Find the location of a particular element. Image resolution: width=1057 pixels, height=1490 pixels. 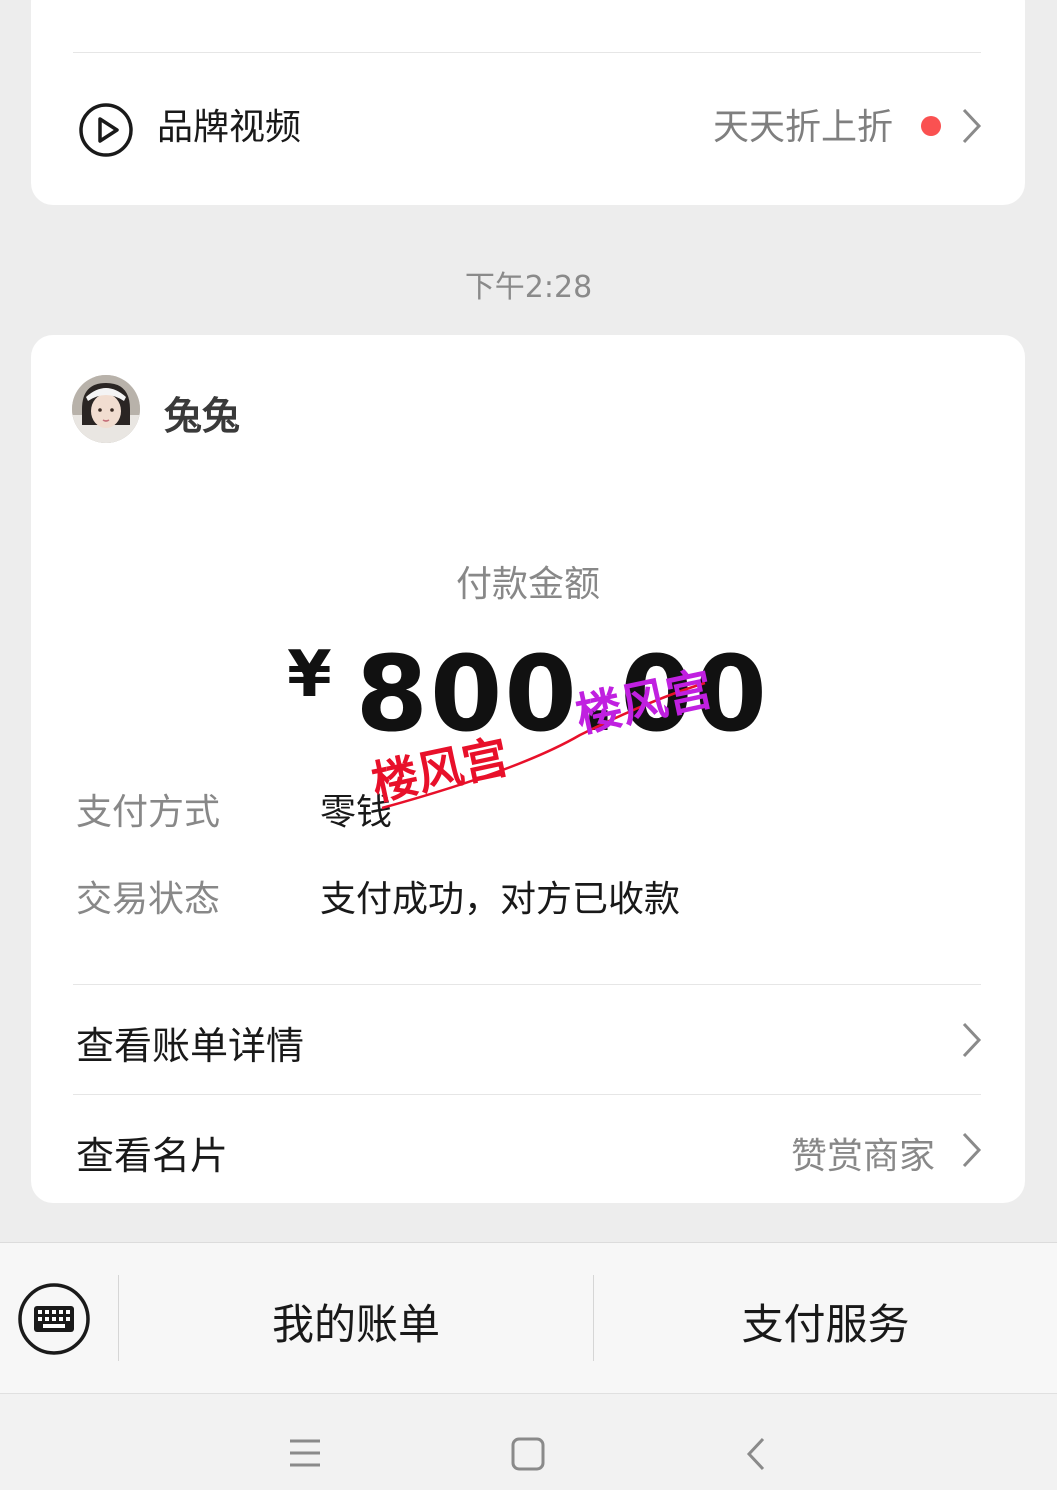

amount-value: 800.00 is located at coordinates (562, 694).